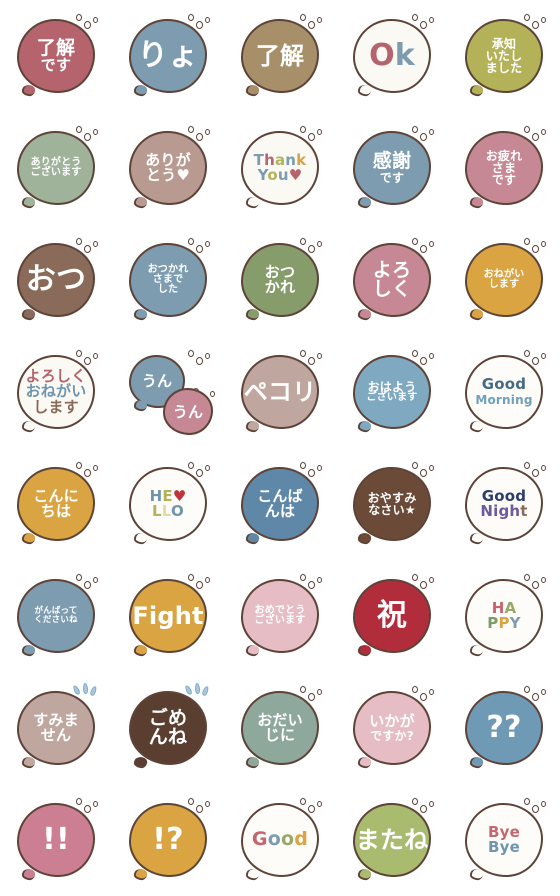 The width and height of the screenshot is (560, 896). I want to click on sticker-cell-iwai: 祝, so click(392, 616).